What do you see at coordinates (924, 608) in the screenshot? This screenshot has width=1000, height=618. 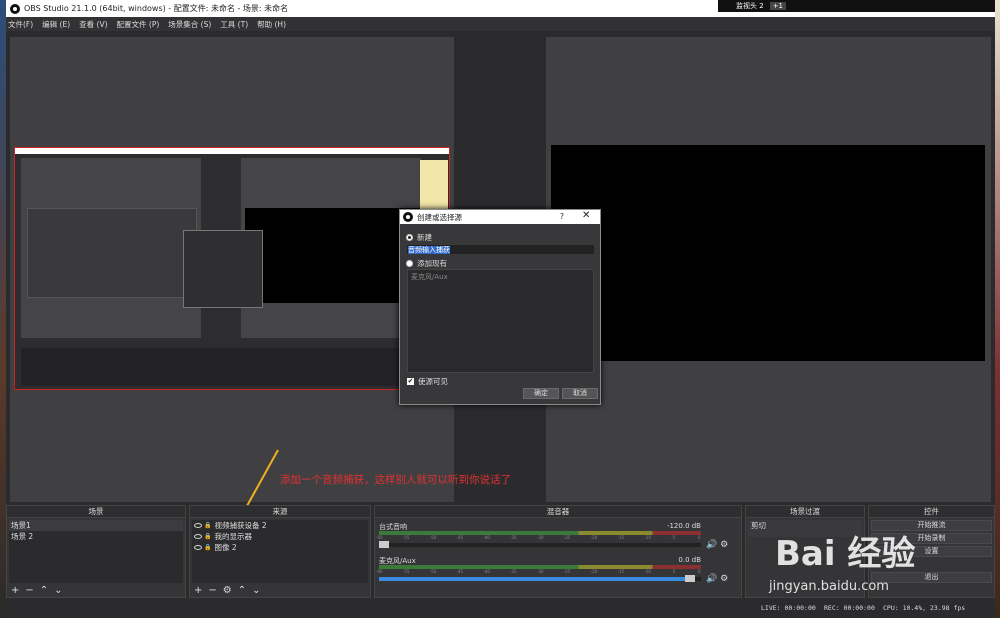 I see `cpu-fps: CPU: 10.4%, 23.98 fps` at bounding box center [924, 608].